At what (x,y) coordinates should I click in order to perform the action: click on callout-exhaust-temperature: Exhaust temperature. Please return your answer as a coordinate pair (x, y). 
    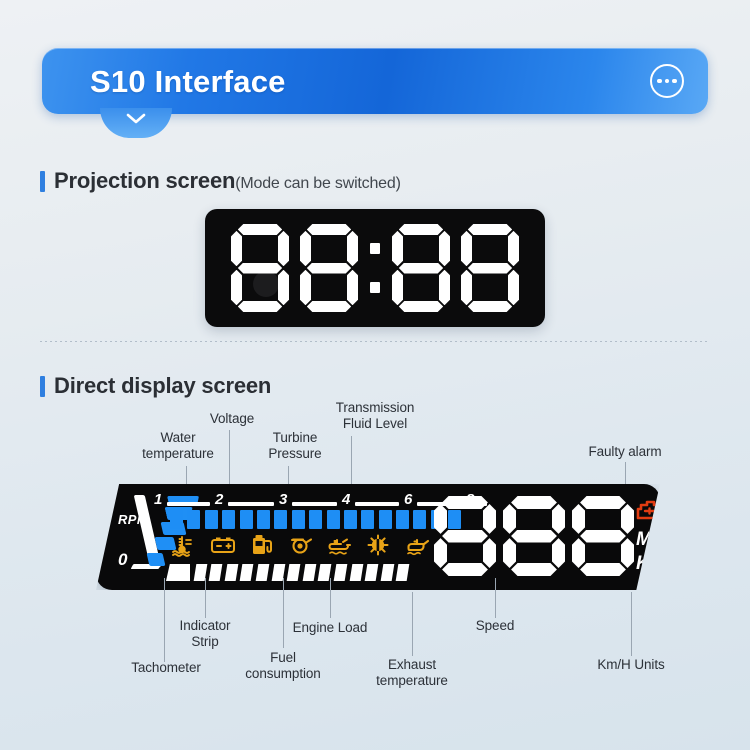
    Looking at the image, I should click on (412, 672).